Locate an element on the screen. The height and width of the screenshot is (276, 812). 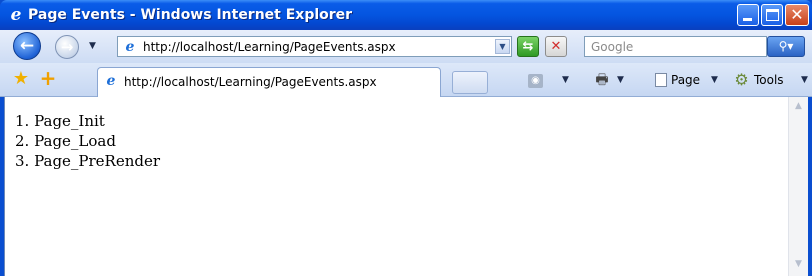
stop-icon: ✕ is located at coordinates (556, 46).